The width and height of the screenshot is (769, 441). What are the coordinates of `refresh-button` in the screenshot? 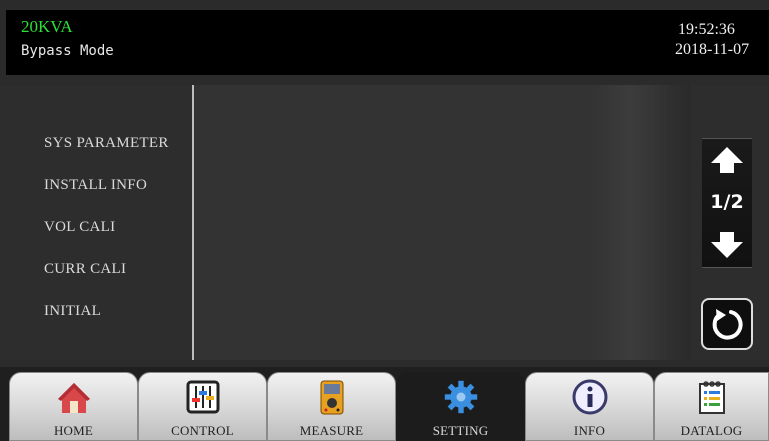 It's located at (727, 324).